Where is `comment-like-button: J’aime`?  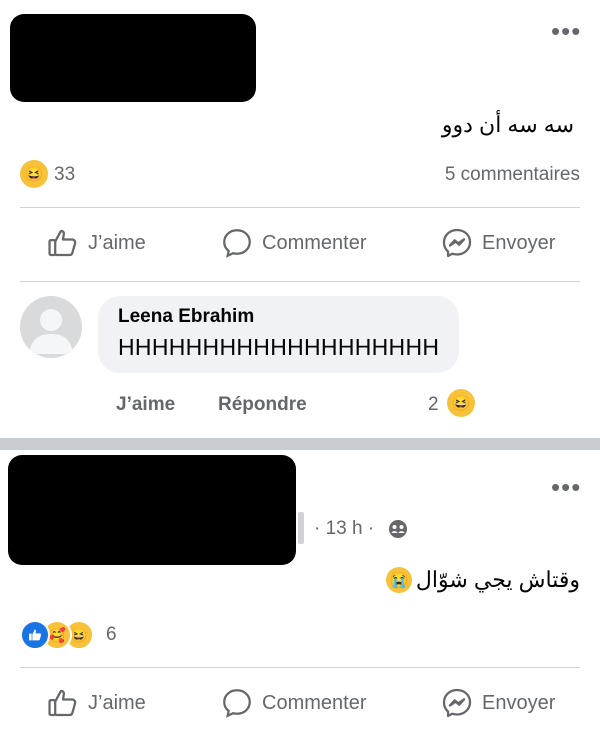 comment-like-button: J’aime is located at coordinates (145, 405).